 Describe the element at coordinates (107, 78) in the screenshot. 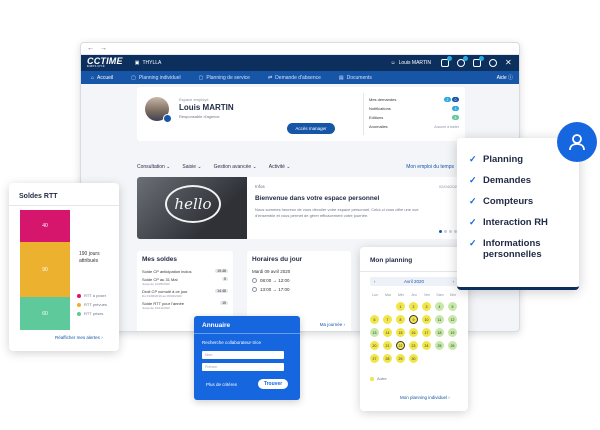

I see `menu-item-accueil: ⌂ Accueil` at that location.